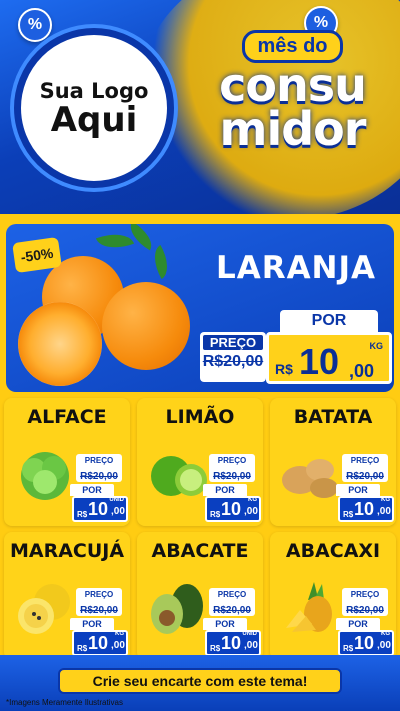  Describe the element at coordinates (37, 255) in the screenshot. I see `discount-badge: -50%` at that location.